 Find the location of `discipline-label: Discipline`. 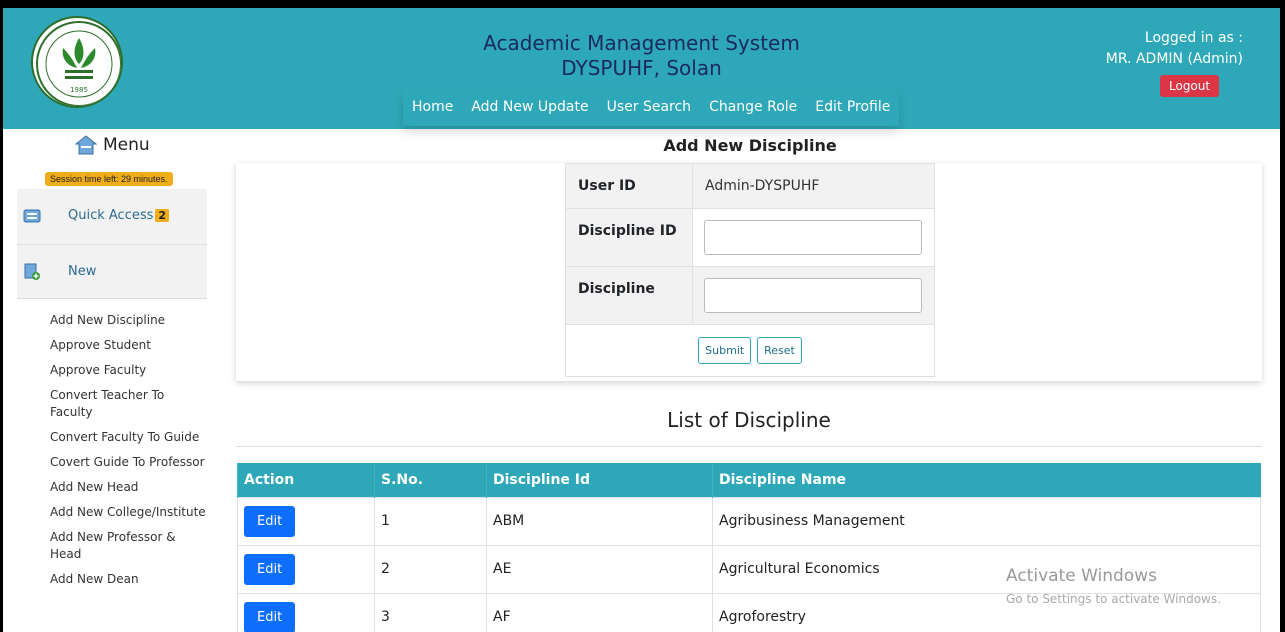

discipline-label: Discipline is located at coordinates (629, 295).